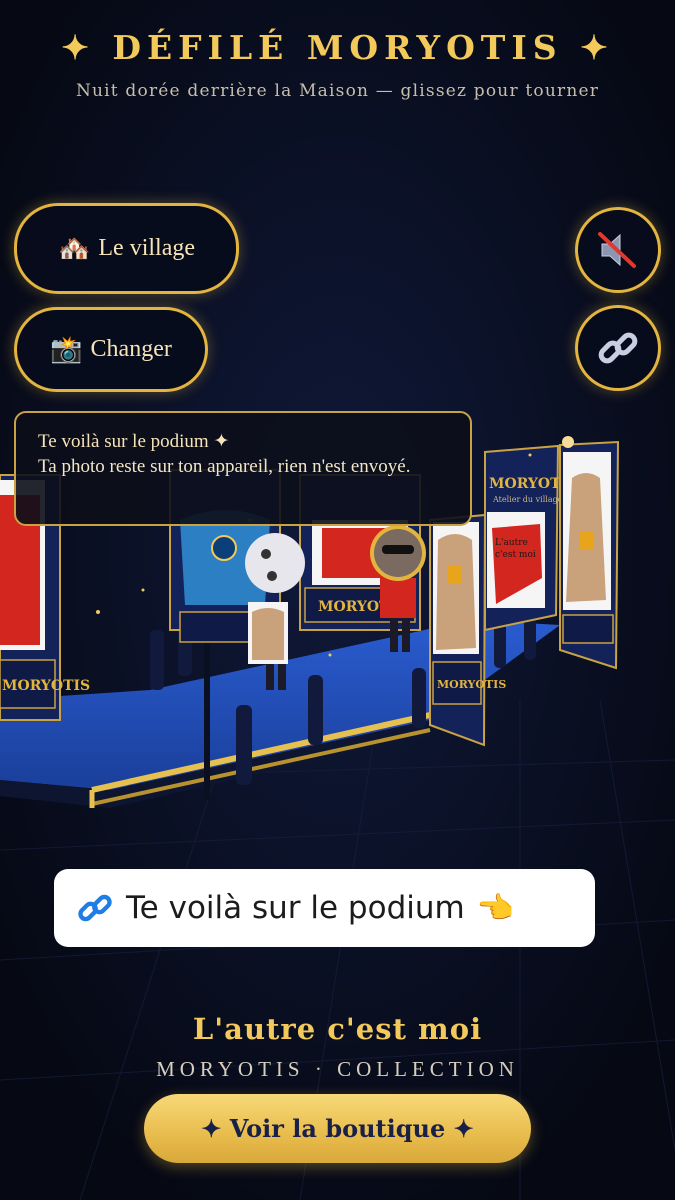 This screenshot has width=675, height=1200. I want to click on shop-button: ✦ Voir la boutique ✦, so click(337, 1128).